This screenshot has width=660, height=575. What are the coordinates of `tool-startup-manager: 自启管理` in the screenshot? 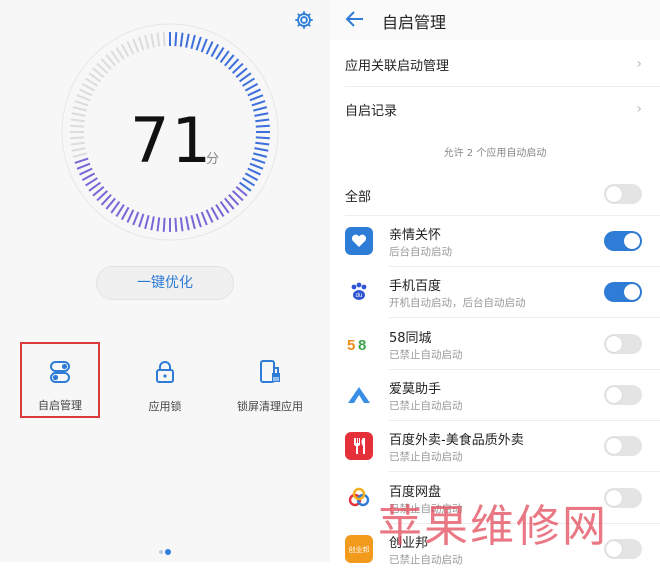 It's located at (60, 380).